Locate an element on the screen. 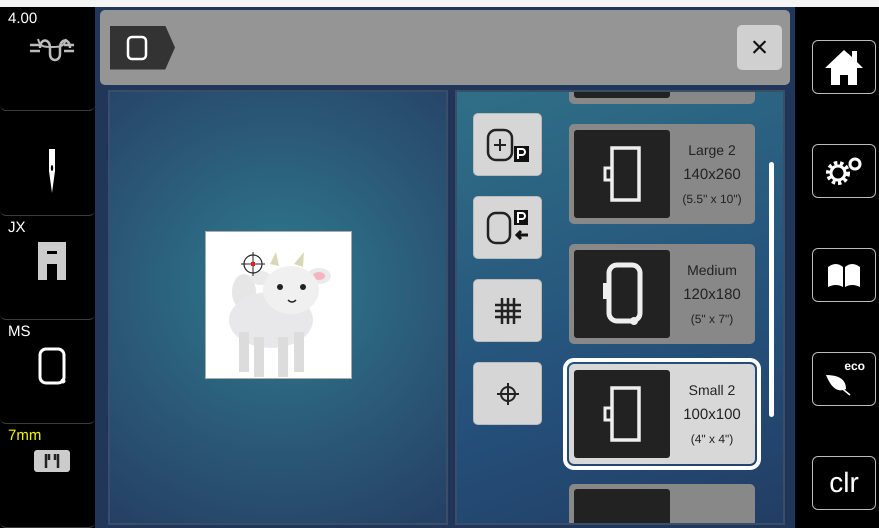 Image resolution: width=879 pixels, height=528 pixels. close-button: × is located at coordinates (759, 47).